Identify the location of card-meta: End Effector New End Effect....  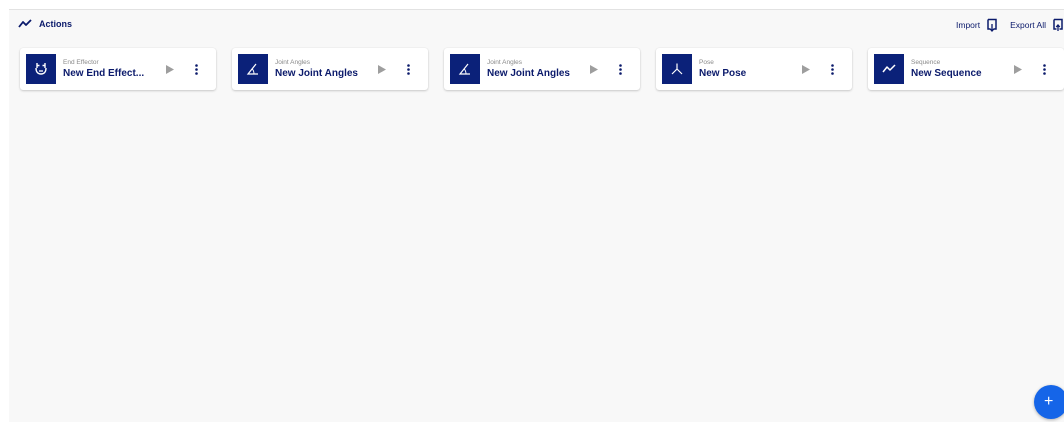
(110, 69).